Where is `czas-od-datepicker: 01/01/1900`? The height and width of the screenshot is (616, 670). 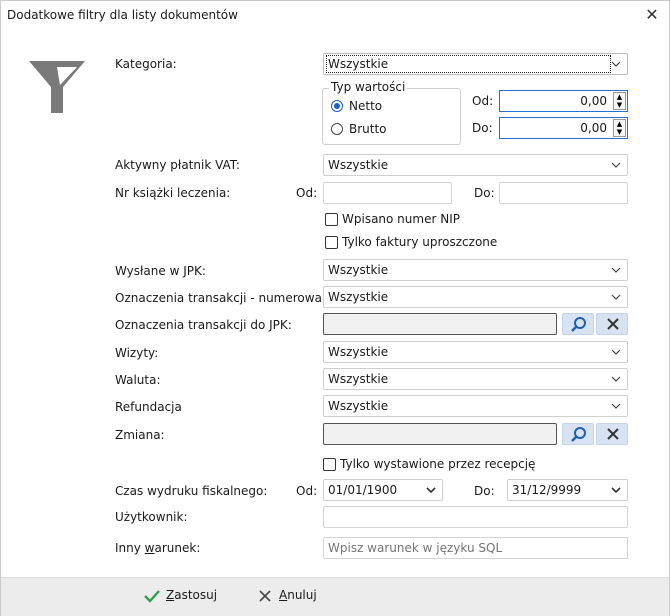 czas-od-datepicker: 01/01/1900 is located at coordinates (383, 490).